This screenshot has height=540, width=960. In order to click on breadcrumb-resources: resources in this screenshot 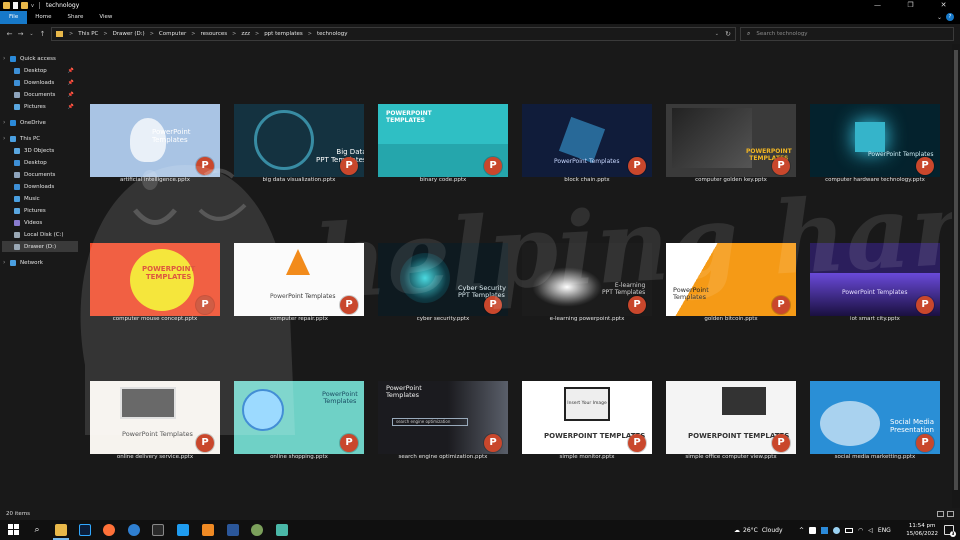, I will do `click(213, 34)`.